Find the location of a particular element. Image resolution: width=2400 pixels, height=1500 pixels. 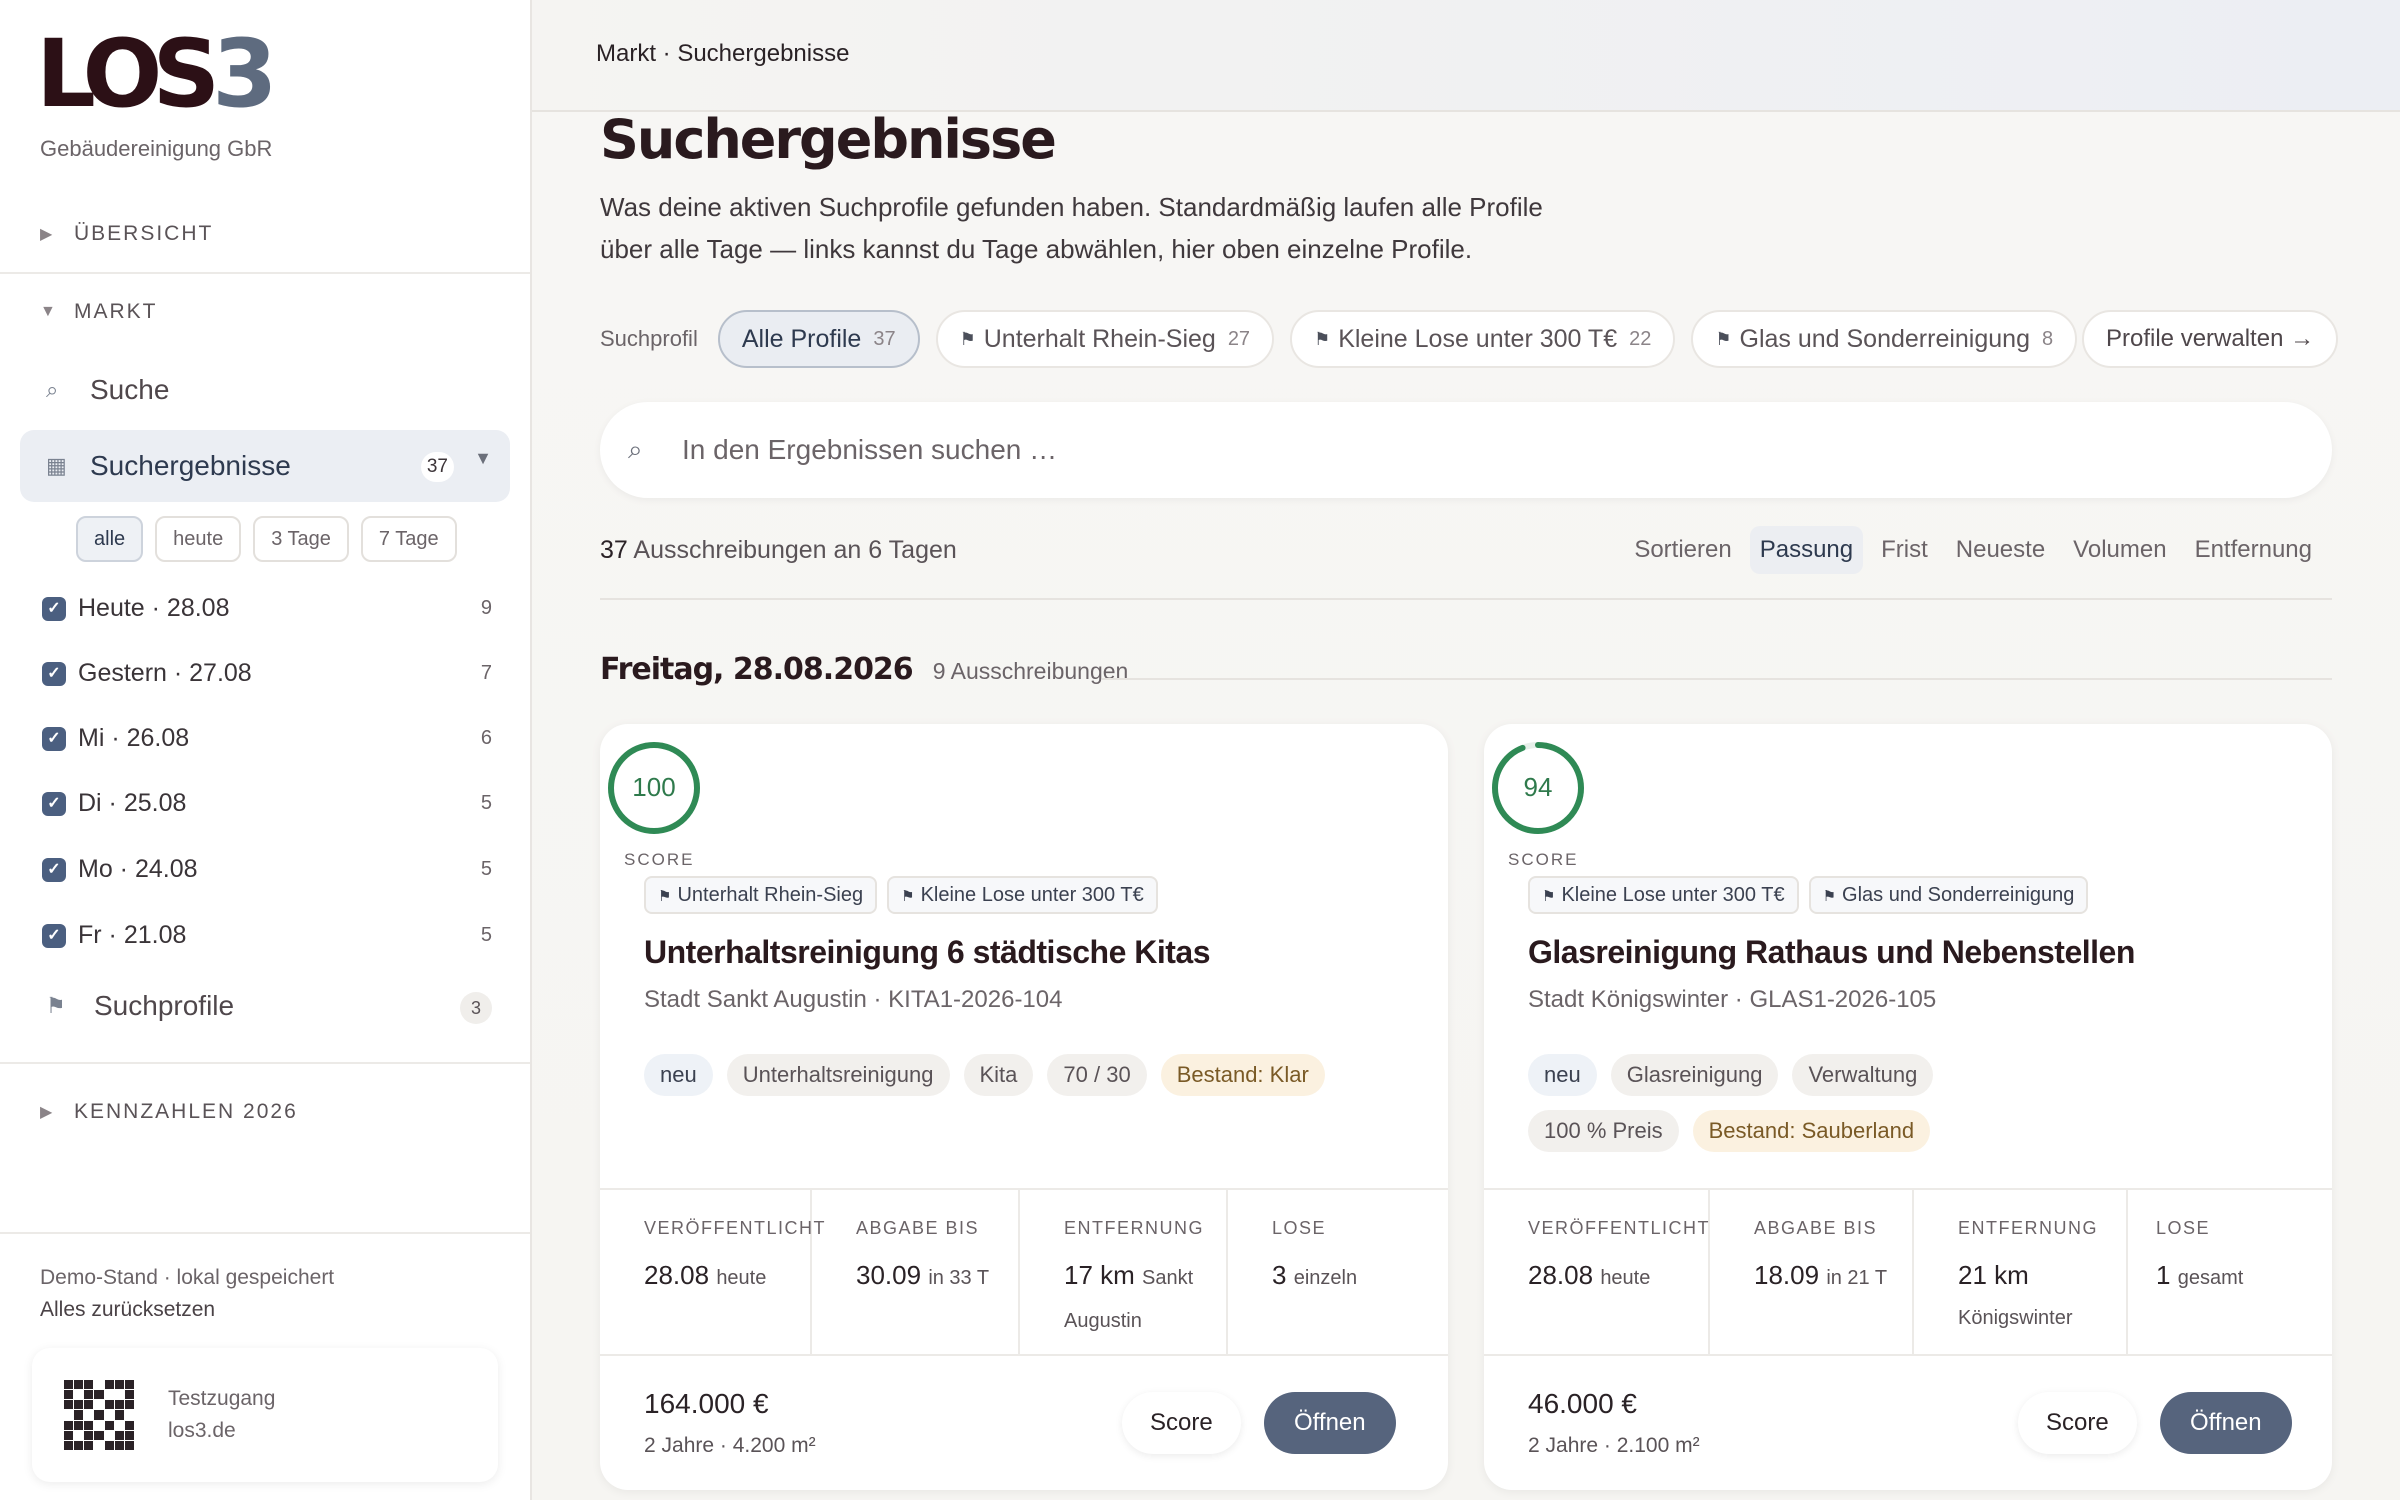

tender-title: Unterhaltsreinigung 6 städtische Kitas is located at coordinates (927, 952).